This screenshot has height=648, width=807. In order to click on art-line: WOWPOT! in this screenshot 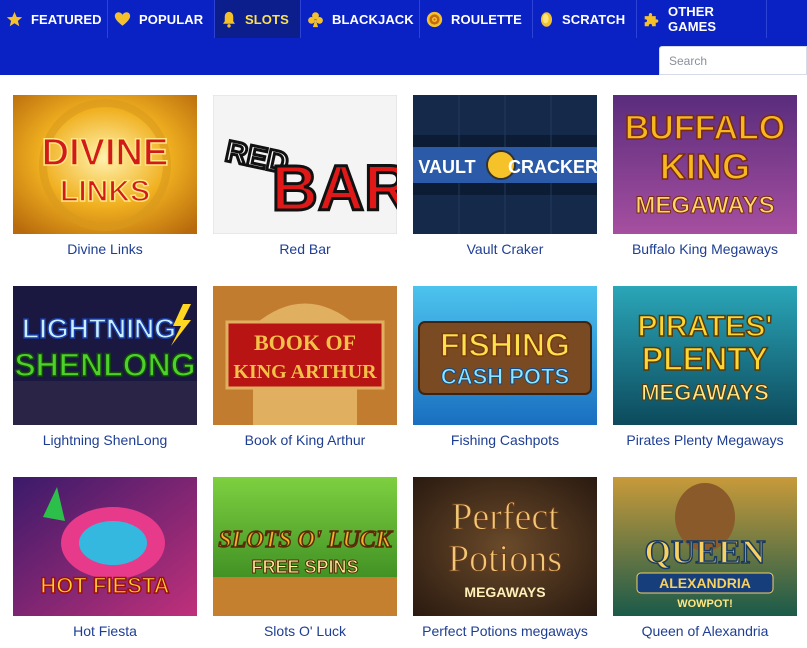, I will do `click(705, 604)`.